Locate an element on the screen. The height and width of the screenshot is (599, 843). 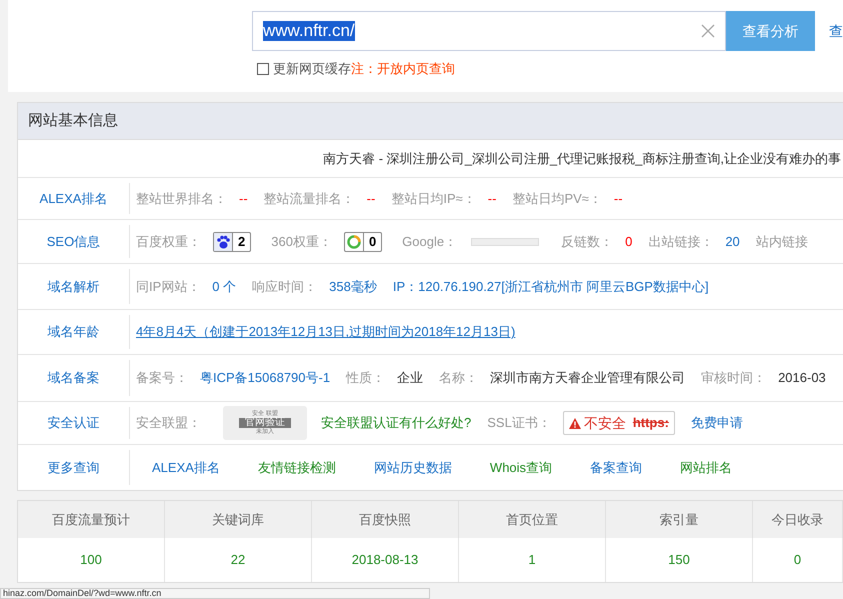
field-label: 出站链接： is located at coordinates (681, 241).